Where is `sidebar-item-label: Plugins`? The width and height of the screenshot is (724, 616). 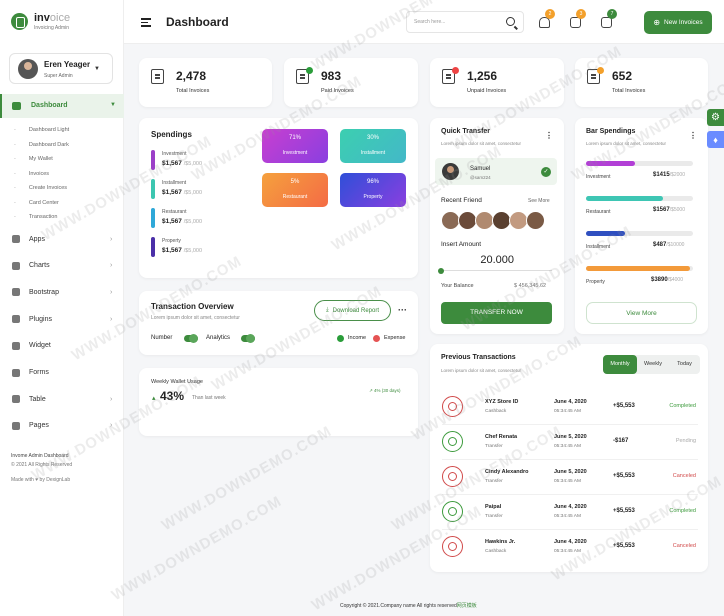 sidebar-item-label: Plugins is located at coordinates (40, 319).